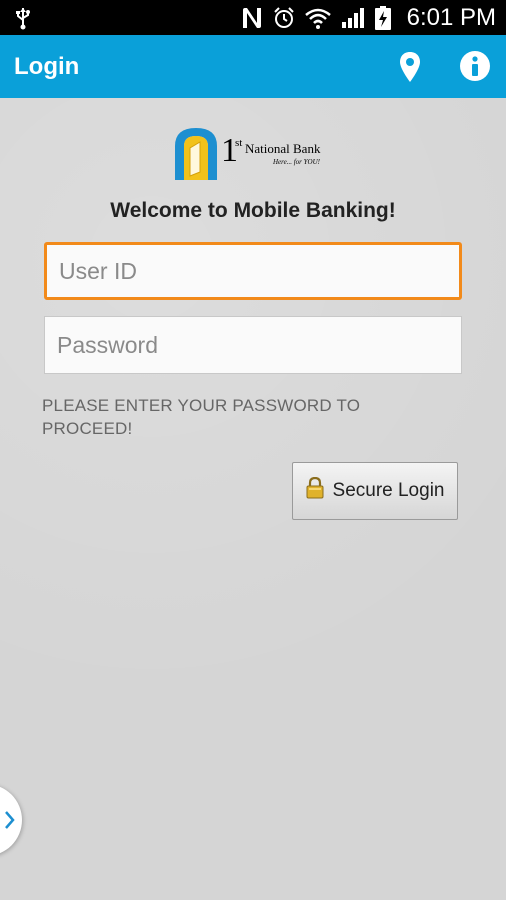 The height and width of the screenshot is (900, 506). I want to click on bank-logo-mark, so click(196, 154).